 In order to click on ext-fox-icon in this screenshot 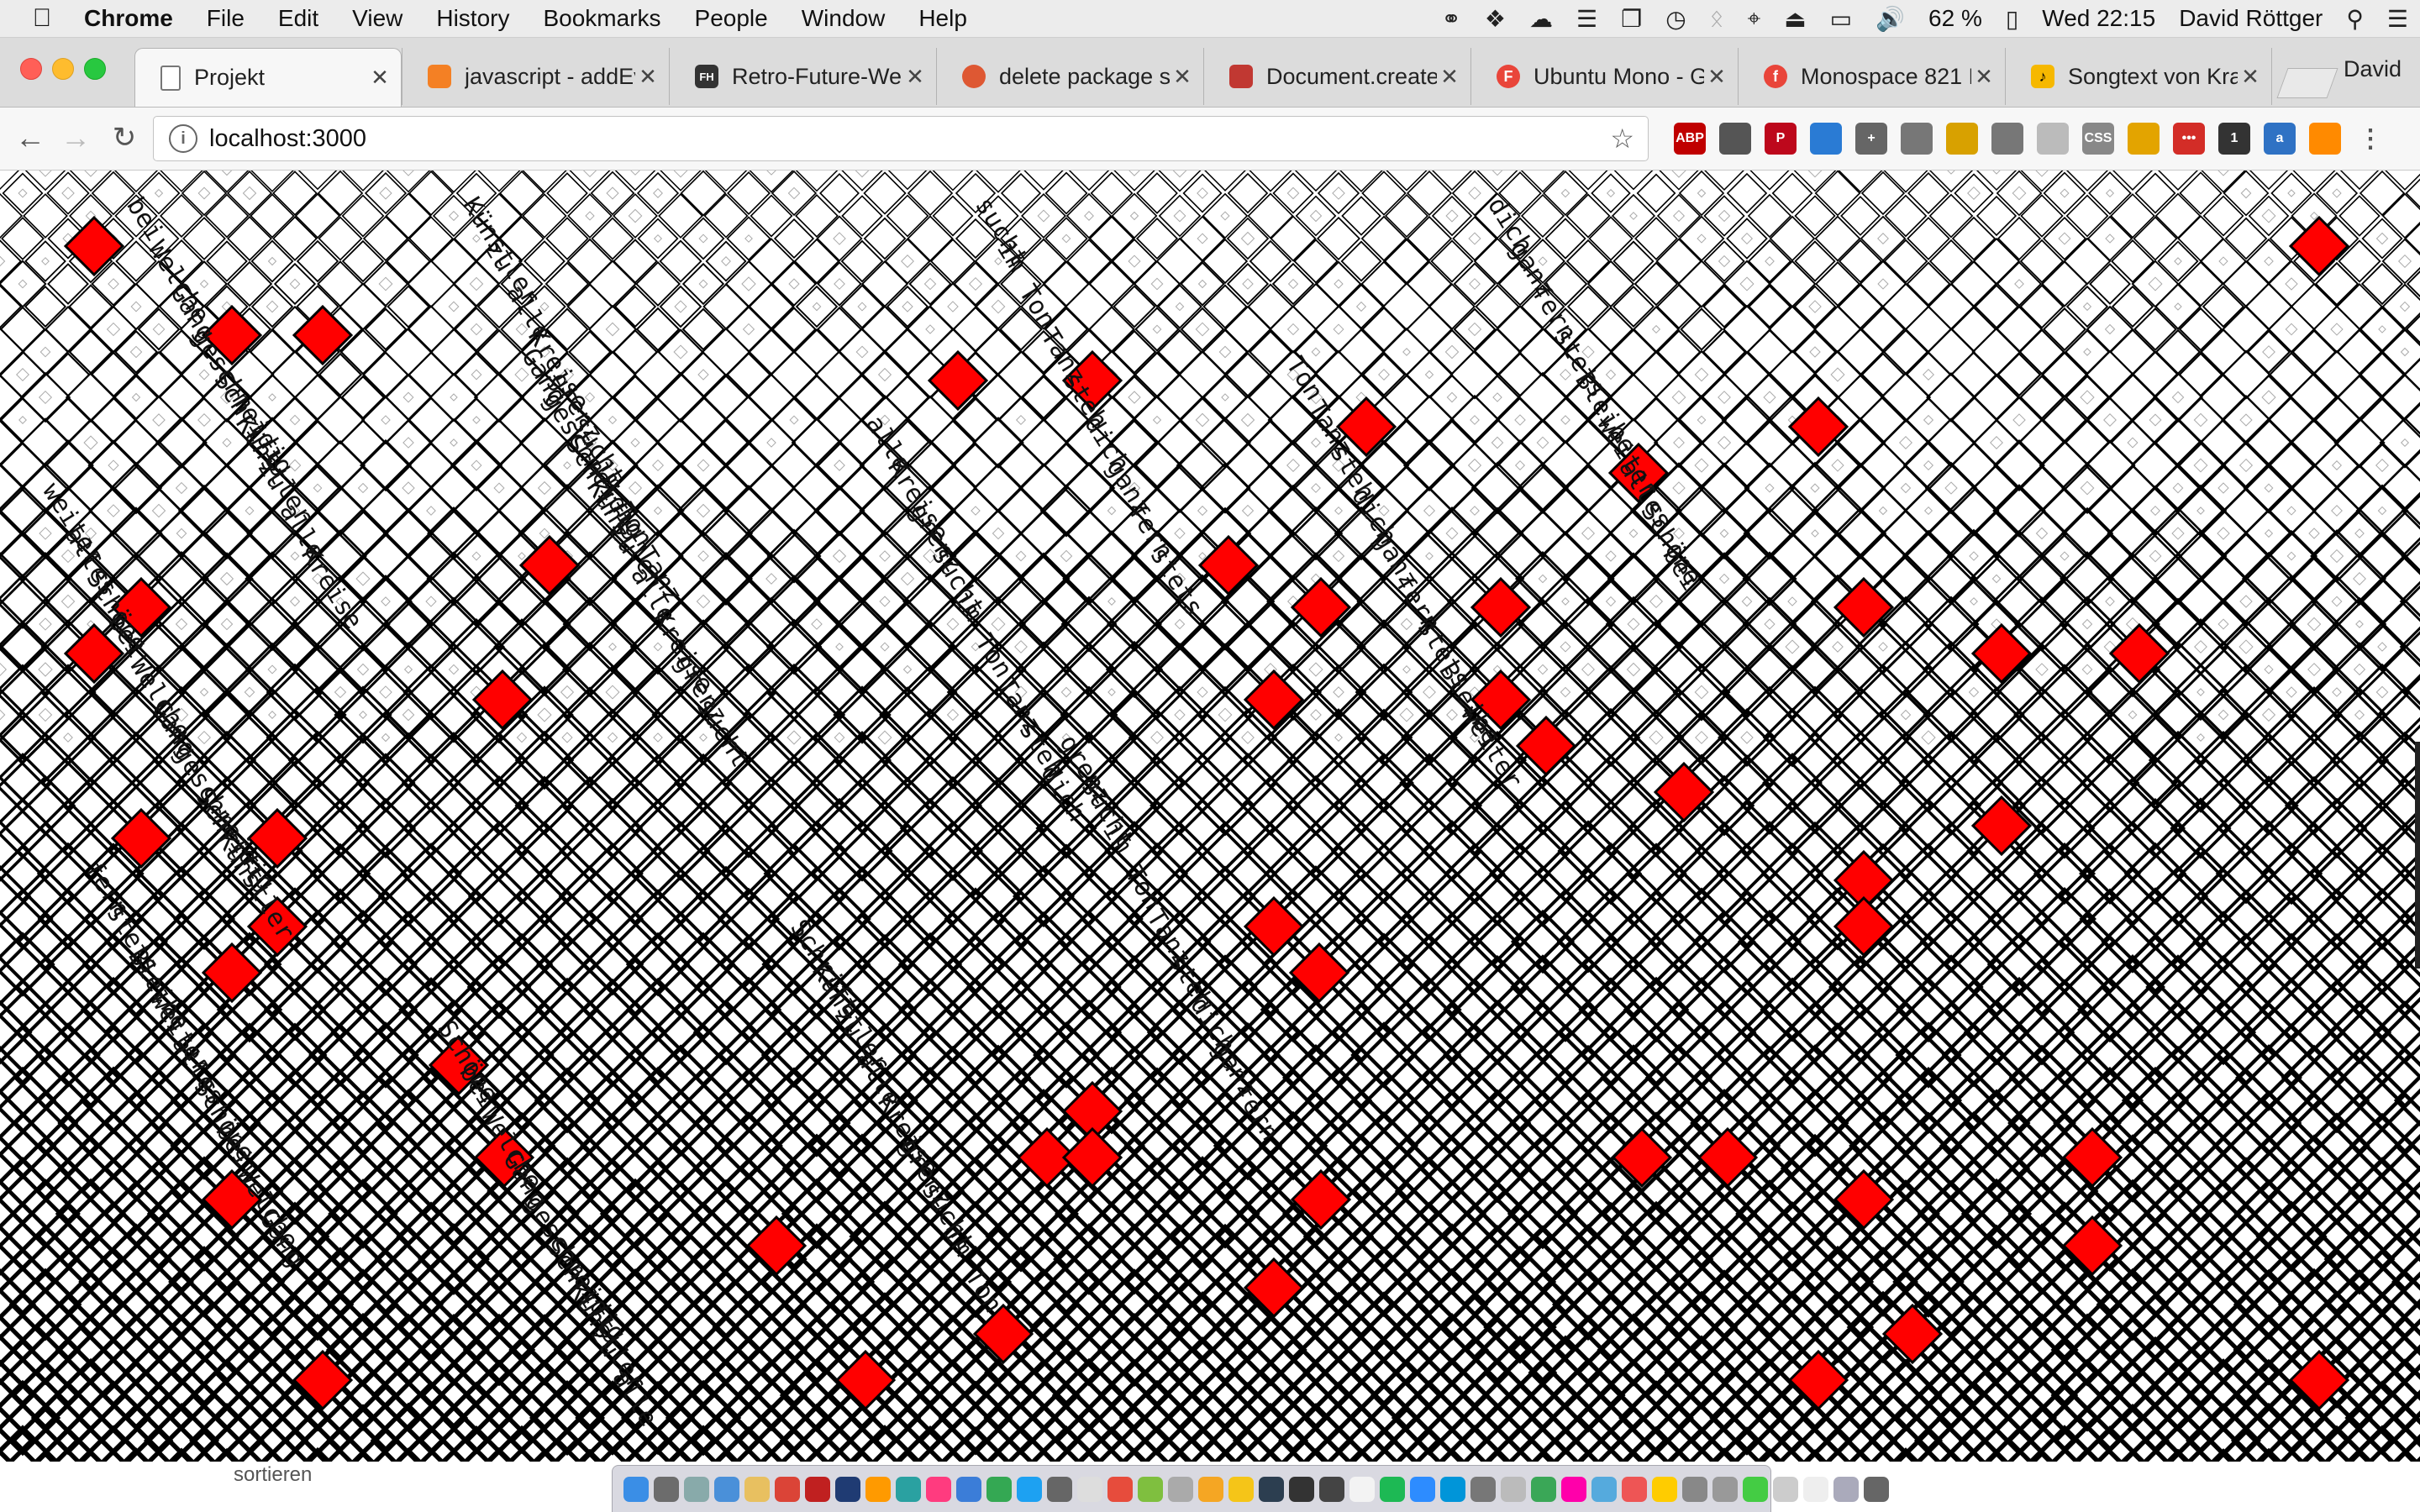, I will do `click(2325, 139)`.